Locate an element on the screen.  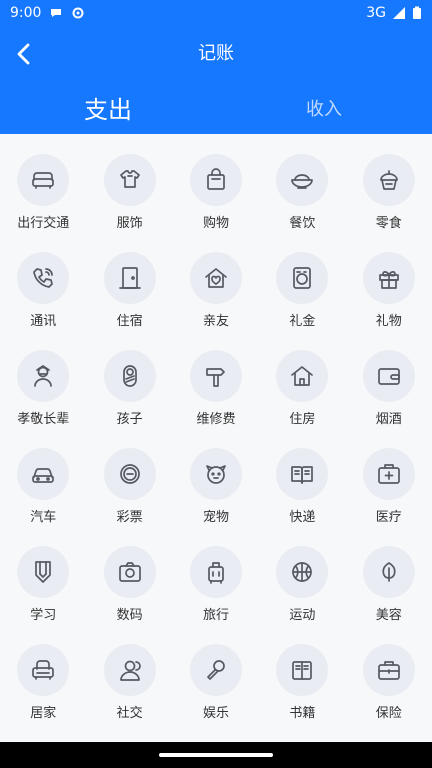
house-icon is located at coordinates (302, 376).